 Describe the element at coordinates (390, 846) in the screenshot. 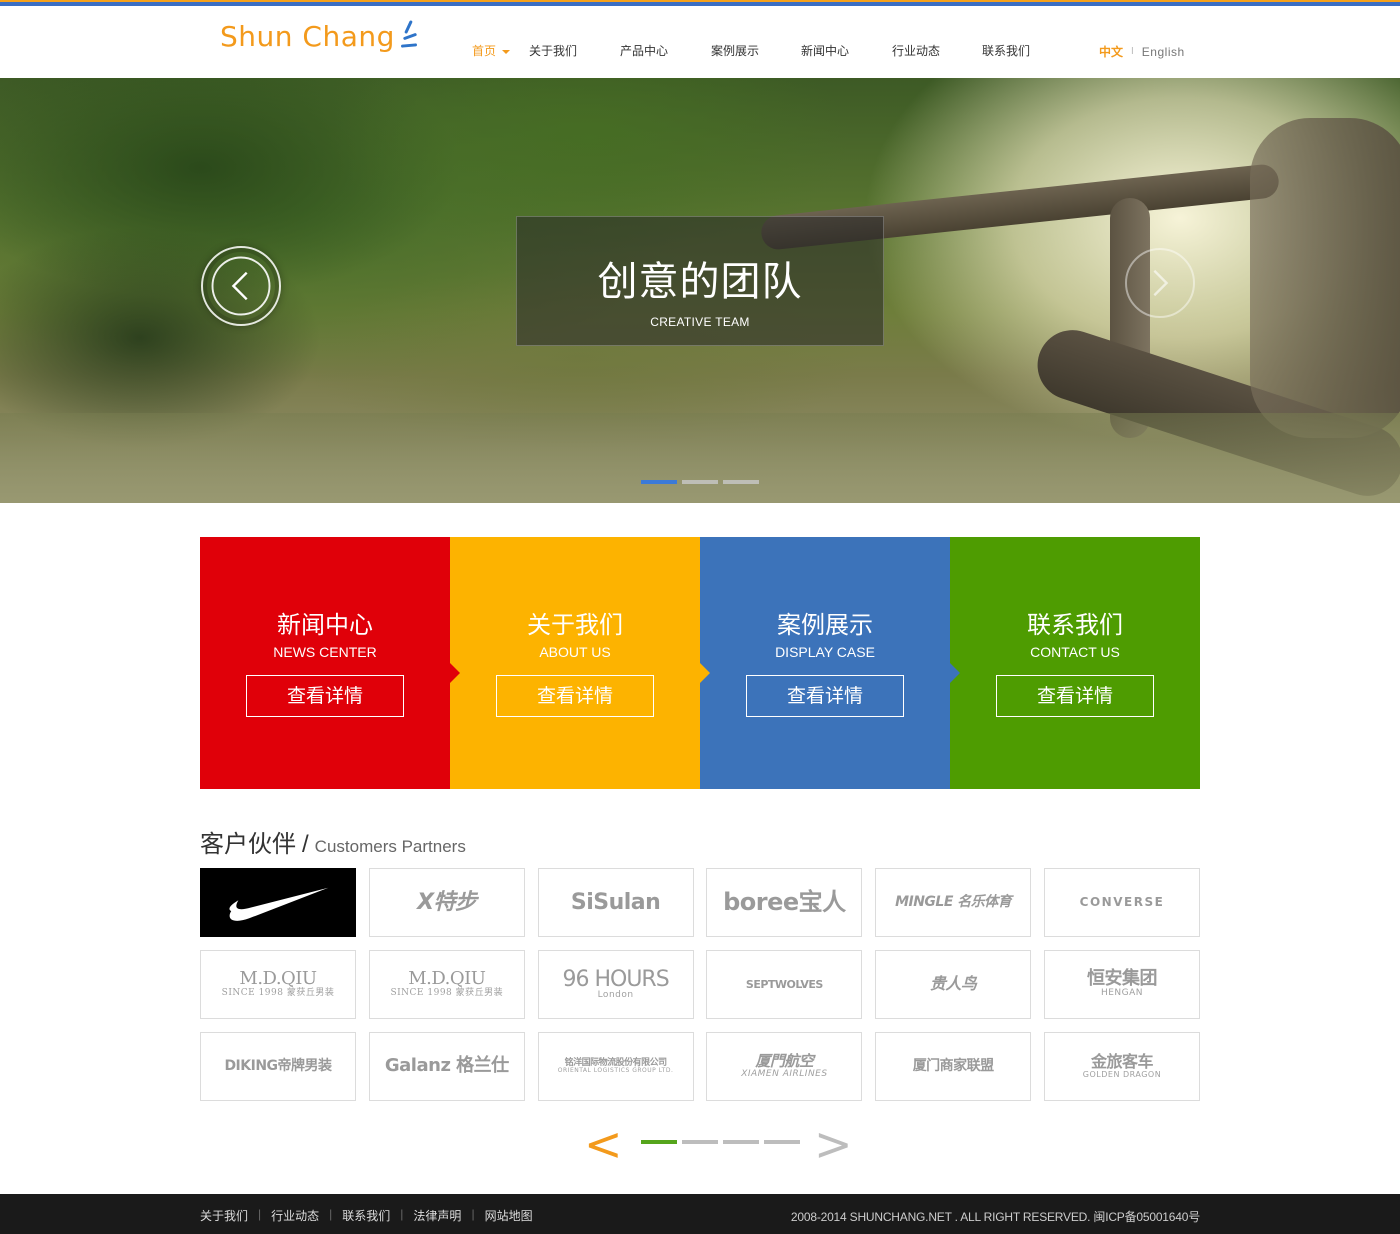

I see `partners-subtitle: Customers Partners` at that location.